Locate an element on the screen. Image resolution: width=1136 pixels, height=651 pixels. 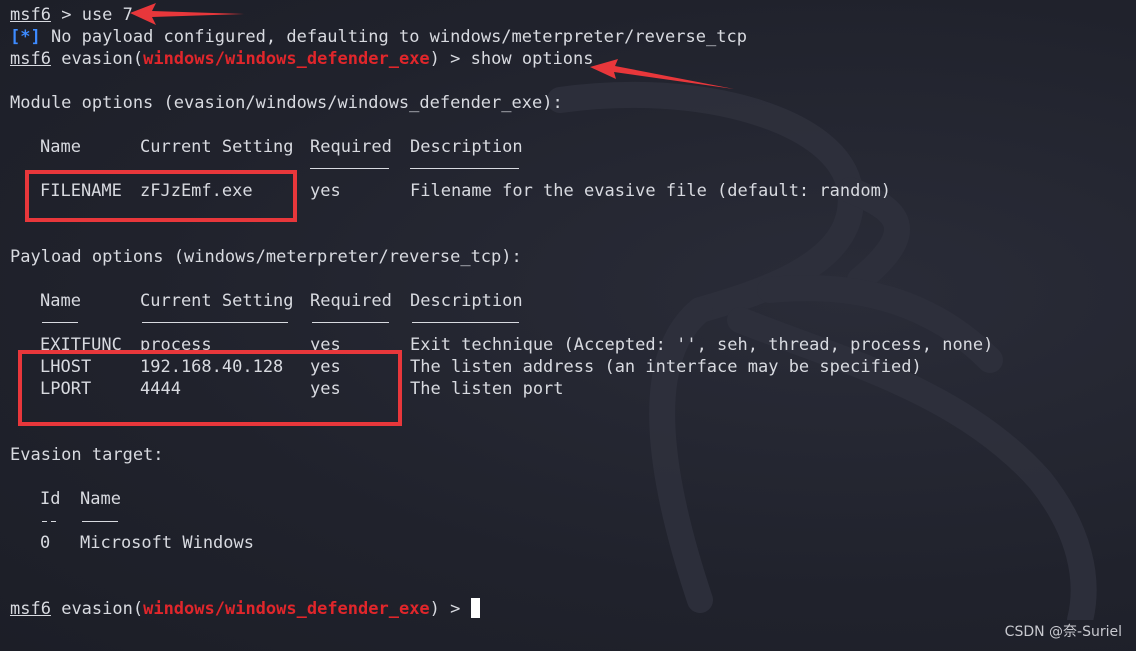
command-line-1: msf6 > use 7 is located at coordinates (71, 15).